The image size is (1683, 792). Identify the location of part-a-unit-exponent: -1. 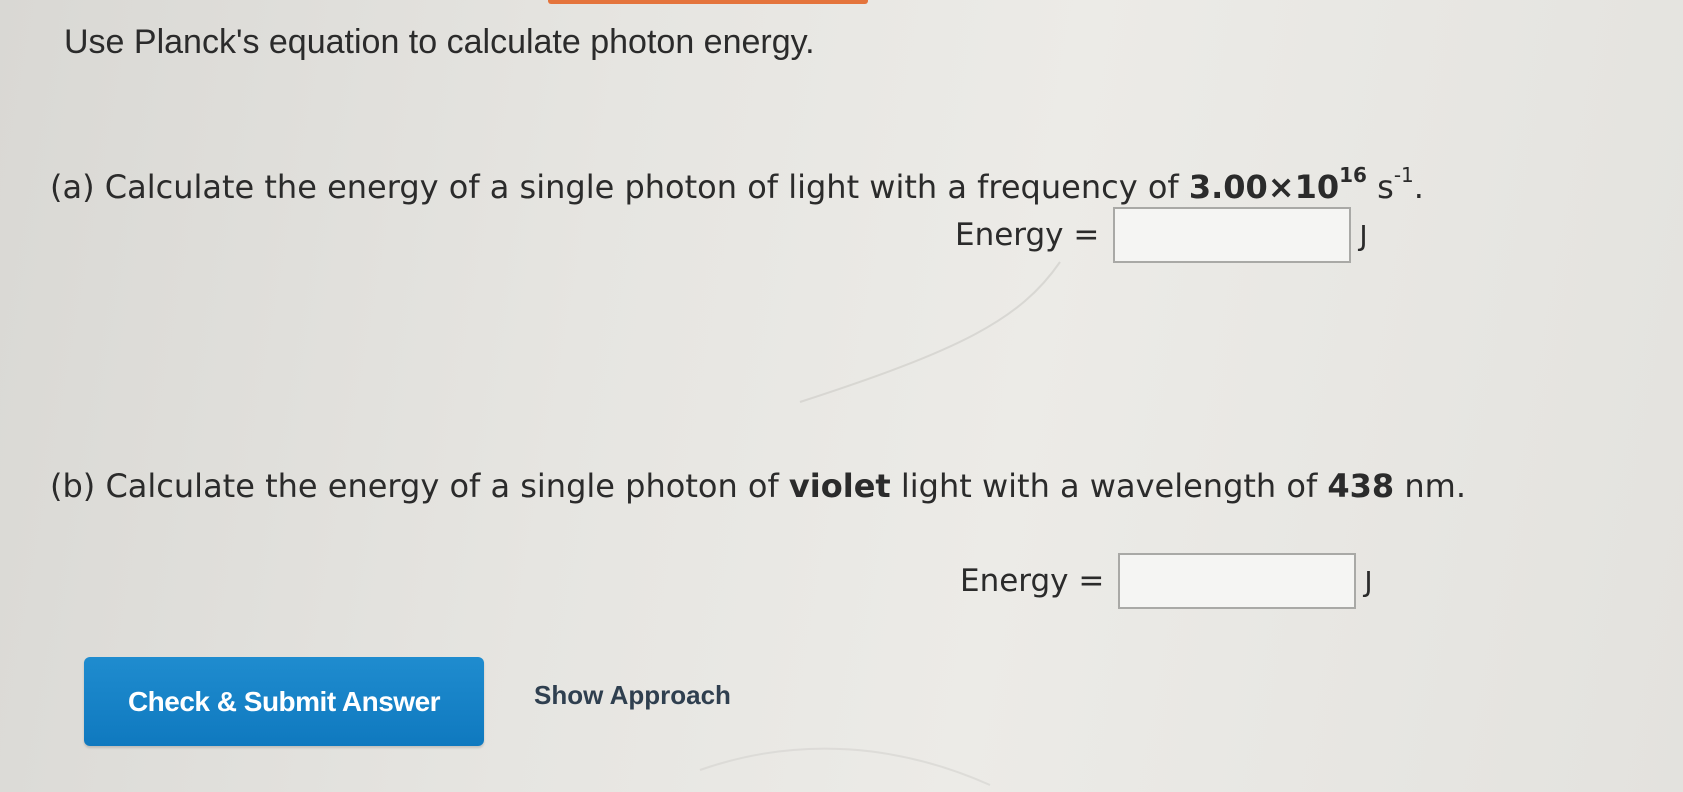
(1403, 175).